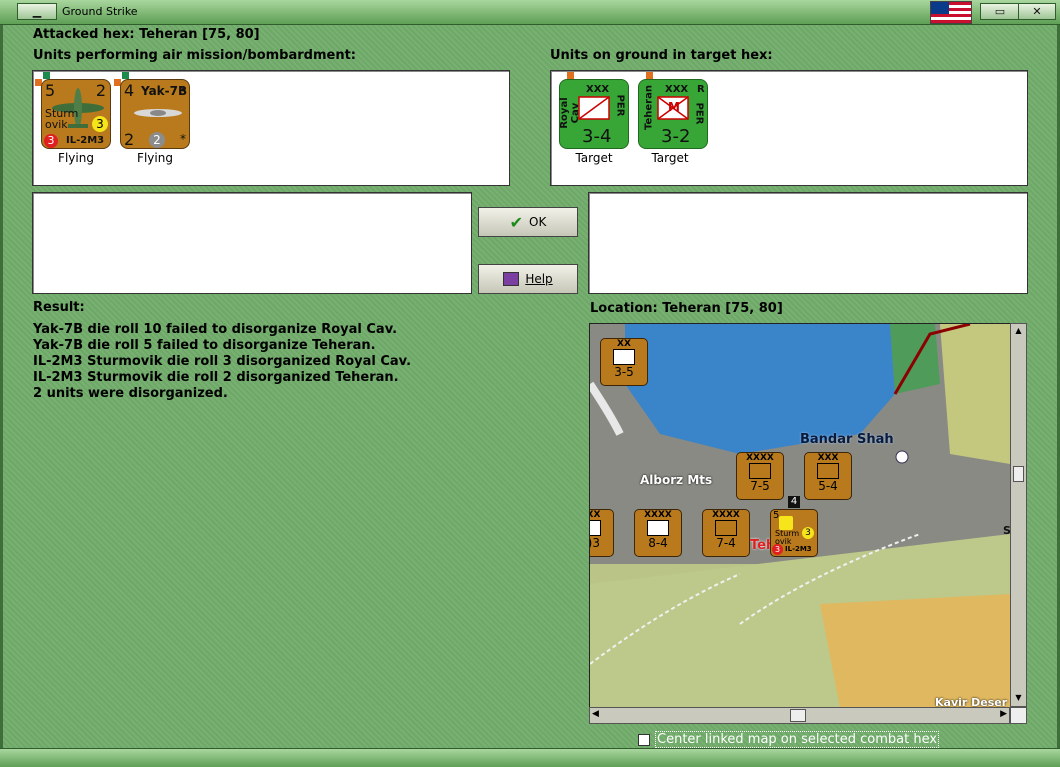 Image resolution: width=1060 pixels, height=767 pixels. What do you see at coordinates (37, 11) in the screenshot?
I see `minimize-button: ▁` at bounding box center [37, 11].